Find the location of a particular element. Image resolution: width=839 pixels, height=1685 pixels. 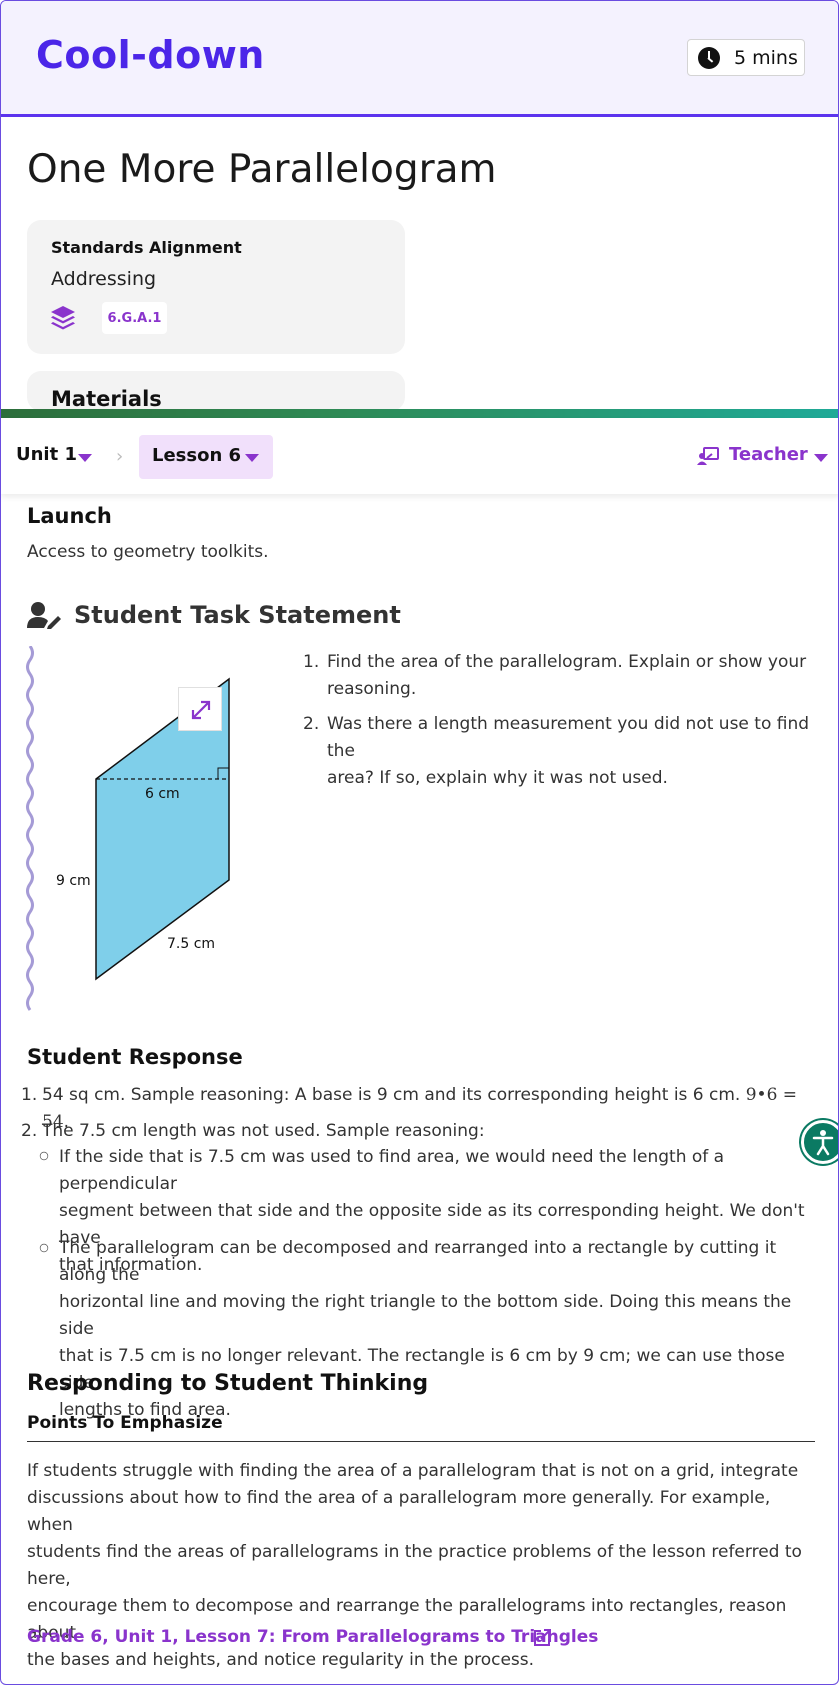

activity-header: Cool-down 5 mins is located at coordinates (419, 59).